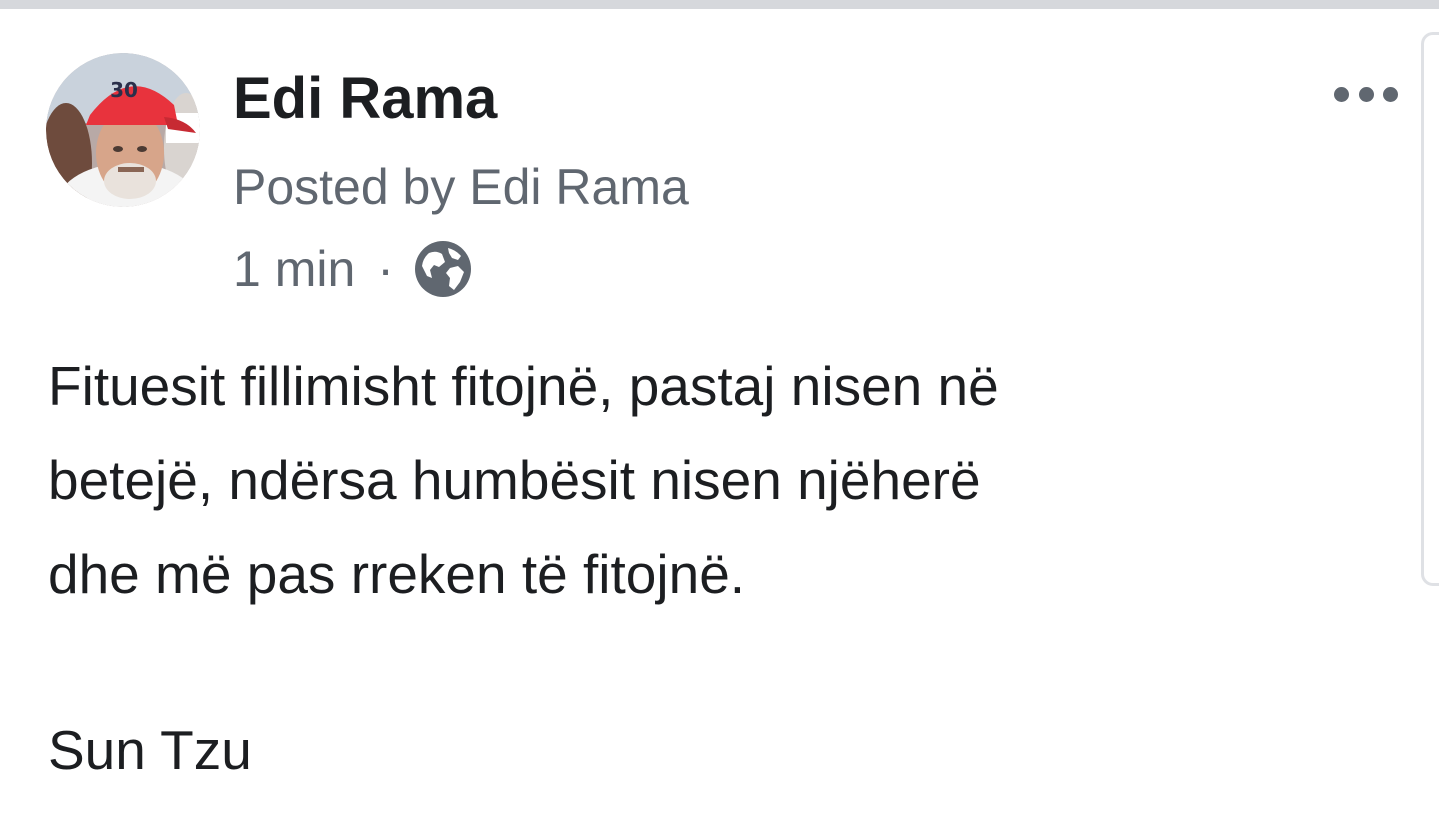 This screenshot has width=1439, height=839. Describe the element at coordinates (461, 187) in the screenshot. I see `posted-by-label: Posted by Edi Rama` at that location.